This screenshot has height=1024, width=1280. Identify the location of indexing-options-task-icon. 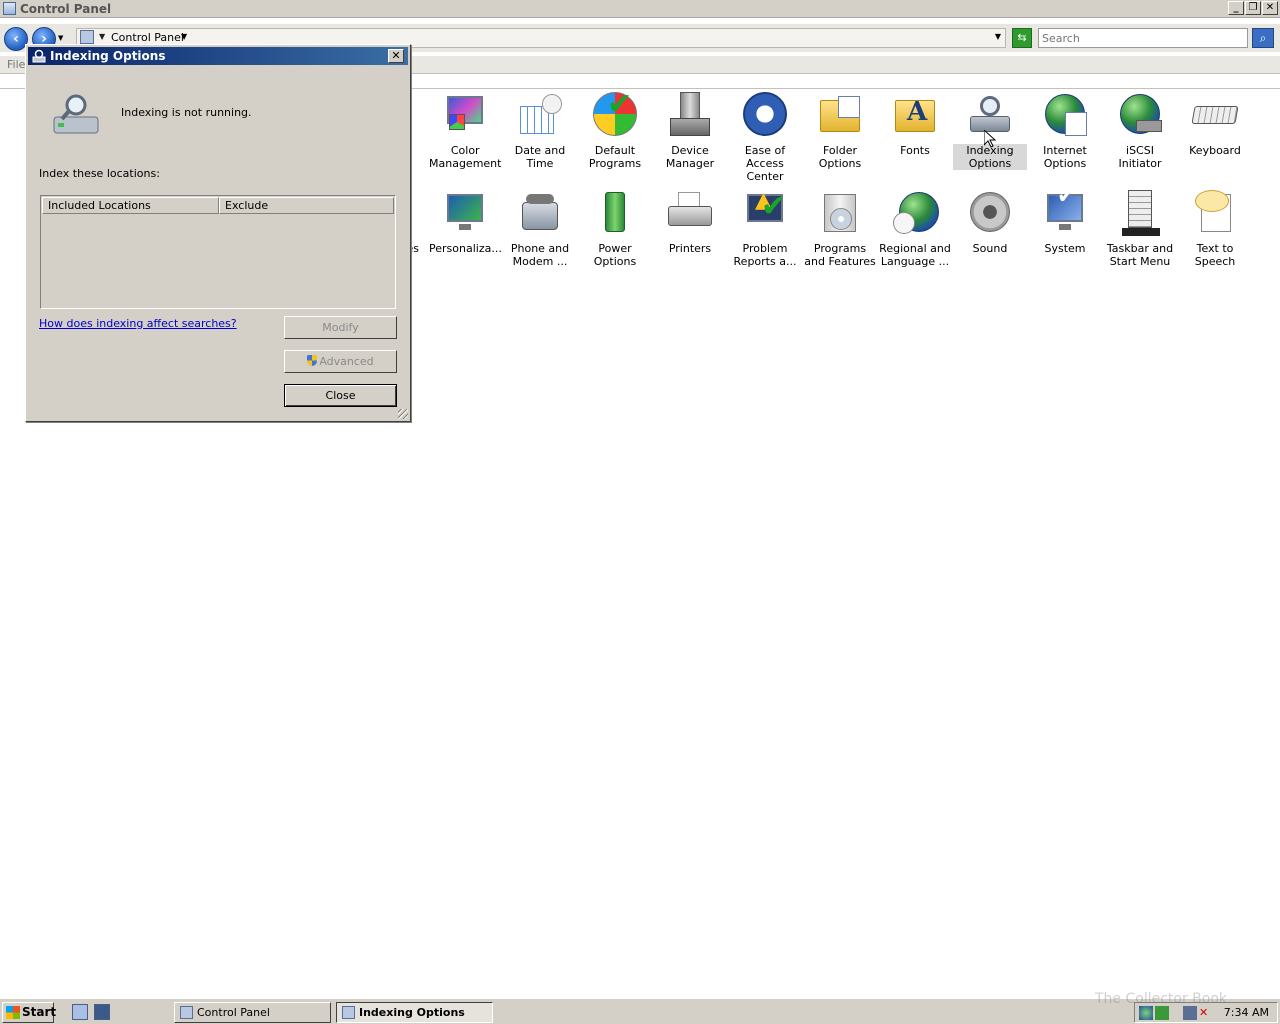
(348, 1012).